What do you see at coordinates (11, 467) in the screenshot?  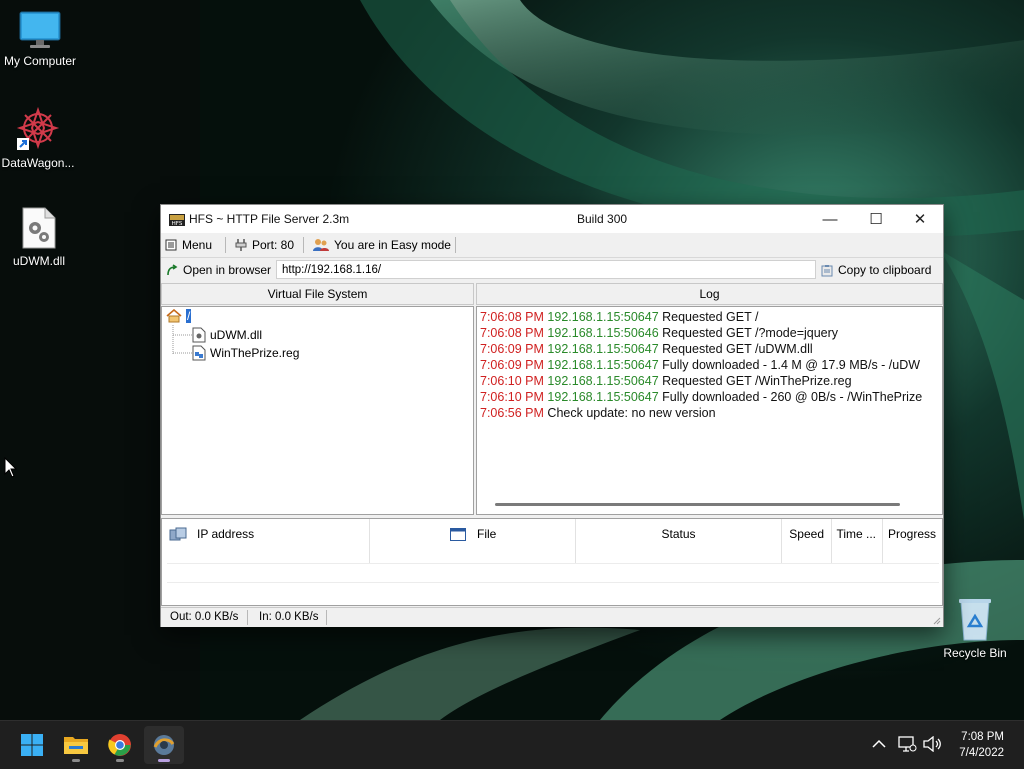 I see `mouse-cursor-icon` at bounding box center [11, 467].